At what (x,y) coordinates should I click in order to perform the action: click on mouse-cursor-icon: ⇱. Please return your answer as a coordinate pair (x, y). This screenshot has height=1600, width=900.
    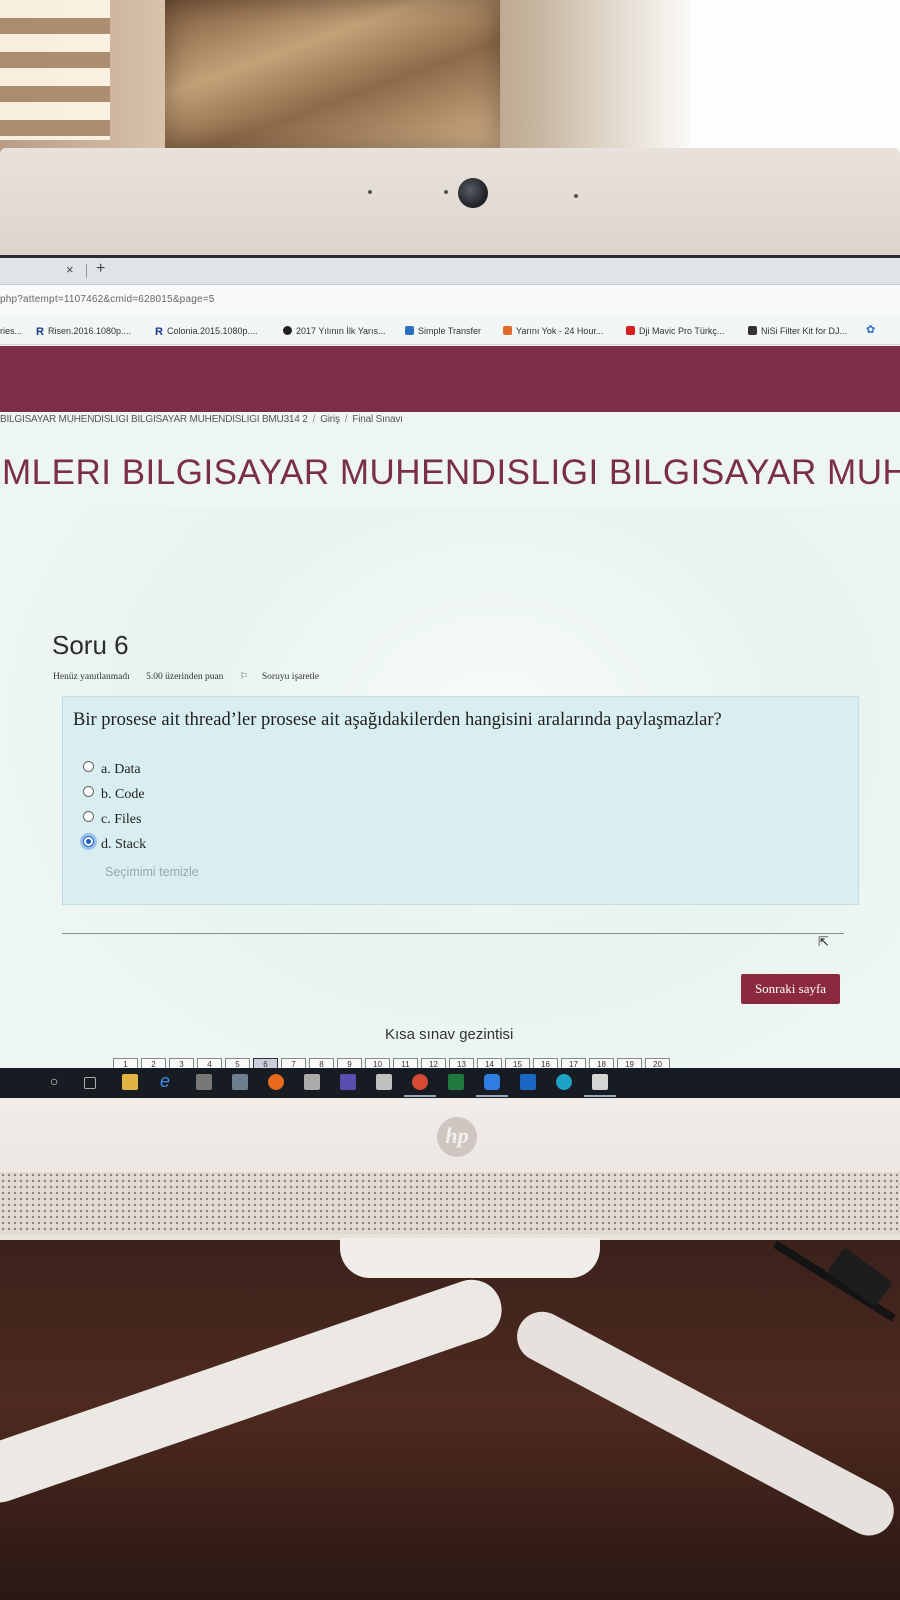
    Looking at the image, I should click on (823, 941).